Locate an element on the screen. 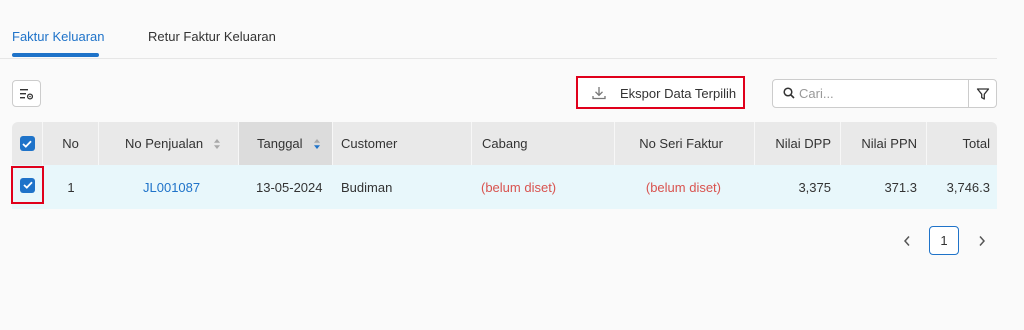  filter-button is located at coordinates (983, 93).